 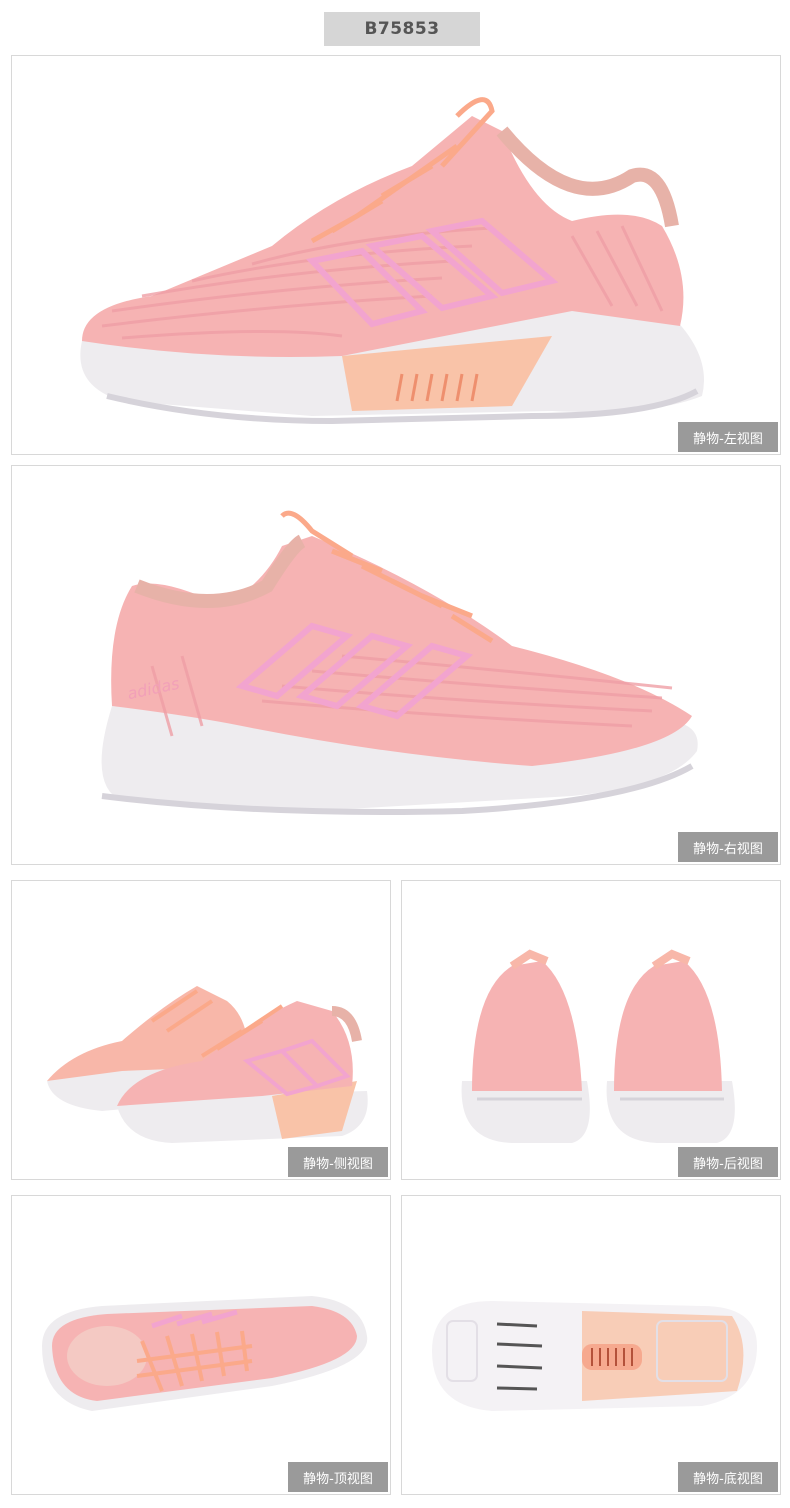 I want to click on shoe-side-view-image, so click(x=207, y=1064).